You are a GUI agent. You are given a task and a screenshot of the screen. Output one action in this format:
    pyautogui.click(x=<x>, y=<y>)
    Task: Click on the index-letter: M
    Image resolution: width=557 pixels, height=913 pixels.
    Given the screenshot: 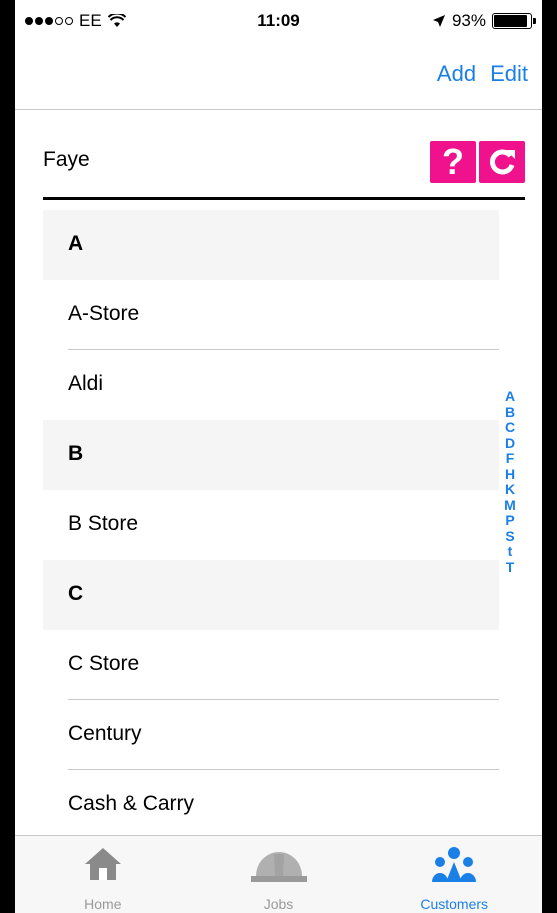 What is the action you would take?
    pyautogui.click(x=510, y=505)
    